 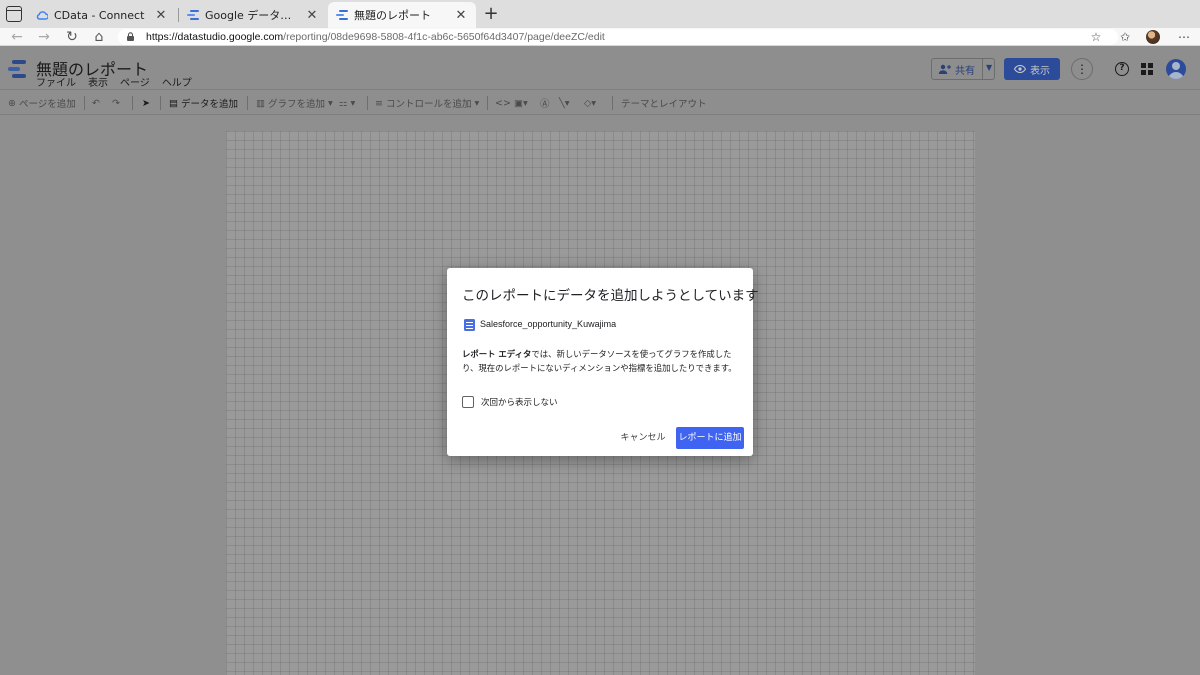 What do you see at coordinates (72, 37) in the screenshot?
I see `reload-icon: ↻` at bounding box center [72, 37].